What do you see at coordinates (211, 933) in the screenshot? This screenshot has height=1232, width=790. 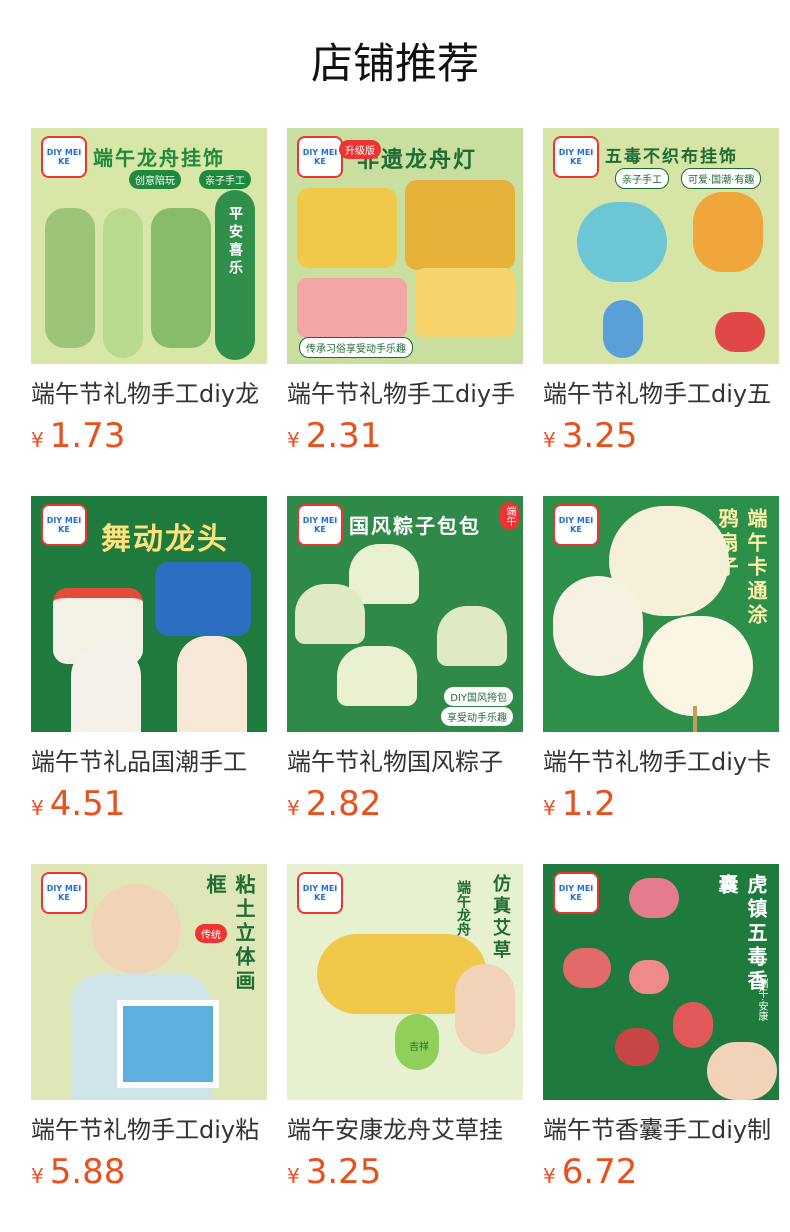 I see `image-tag: 传统` at bounding box center [211, 933].